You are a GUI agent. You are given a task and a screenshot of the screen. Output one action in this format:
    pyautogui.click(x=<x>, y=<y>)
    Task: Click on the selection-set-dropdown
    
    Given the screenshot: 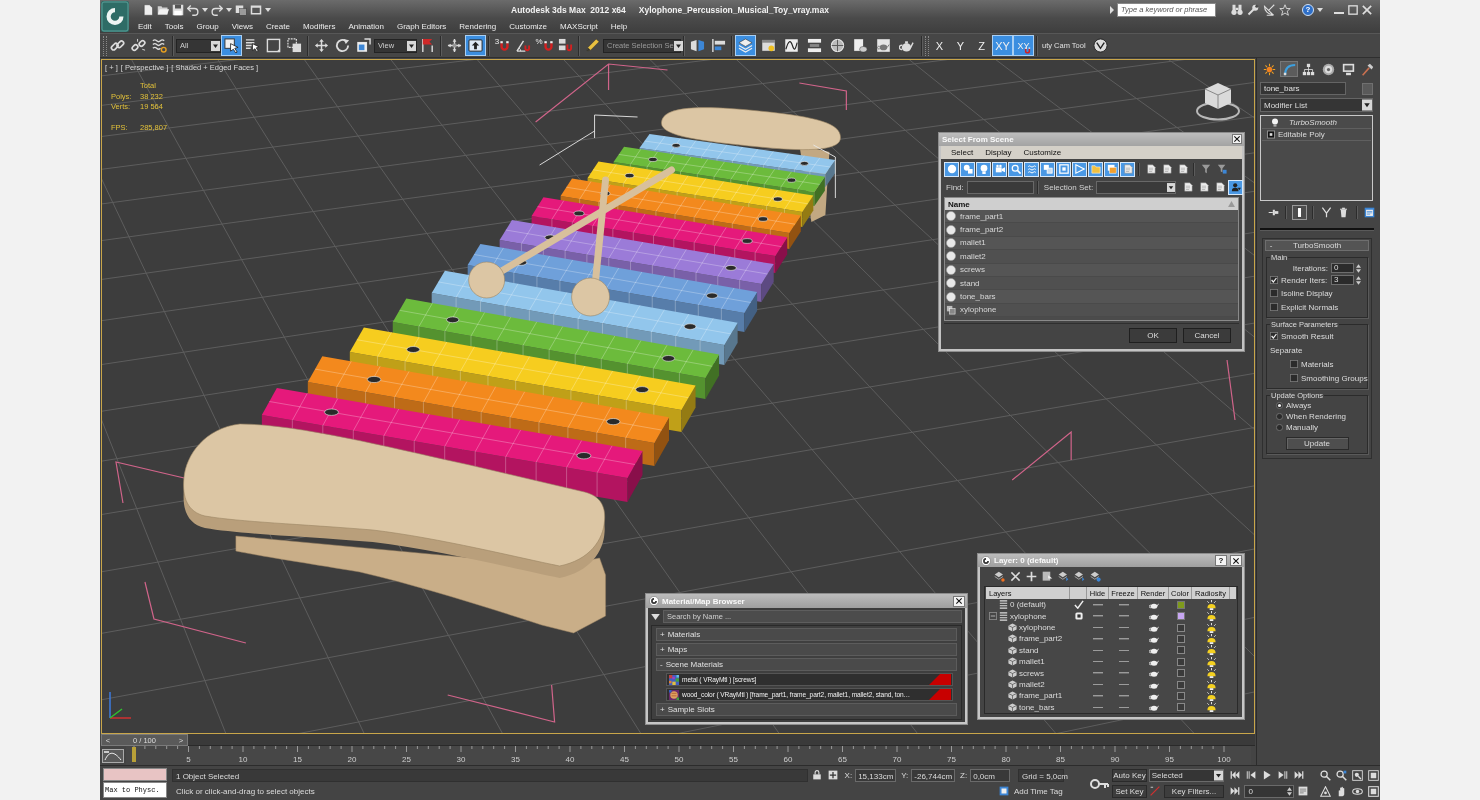 What is the action you would take?
    pyautogui.click(x=1136, y=187)
    